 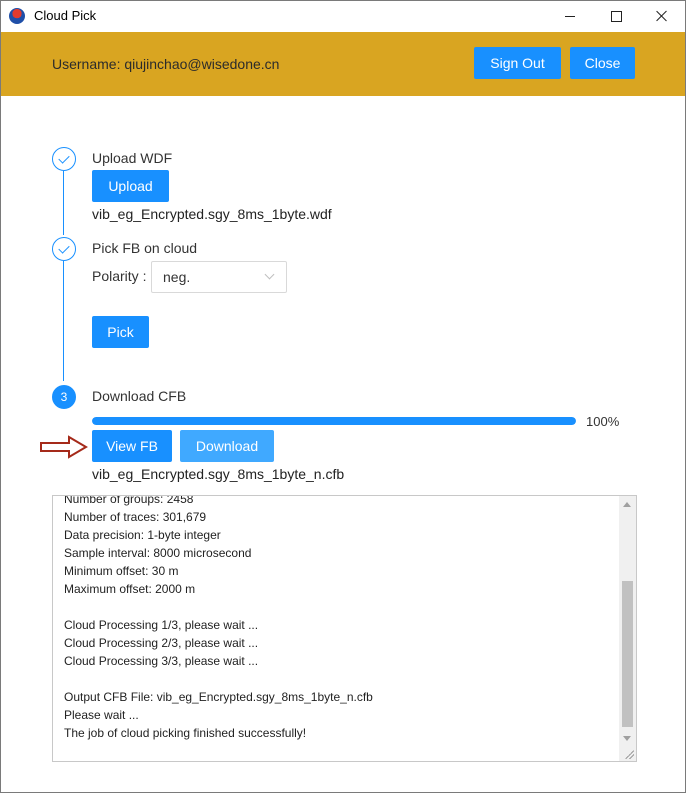 I want to click on maximize-button, so click(x=616, y=16).